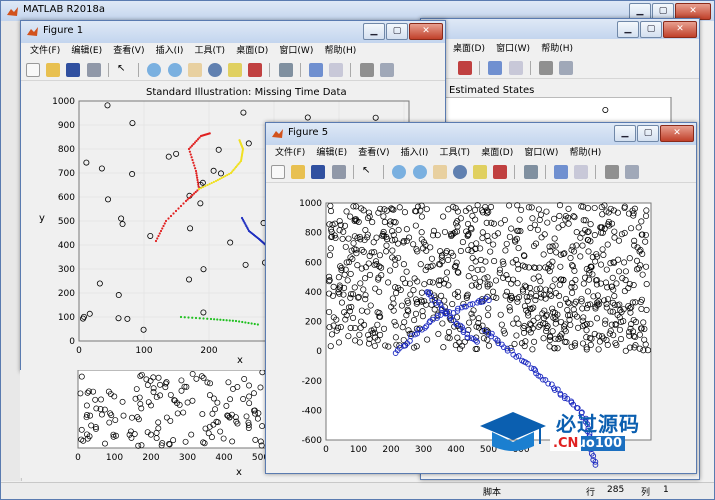 The width and height of the screenshot is (715, 500). Describe the element at coordinates (545, 172) in the screenshot. I see `toolbar-separator` at that location.